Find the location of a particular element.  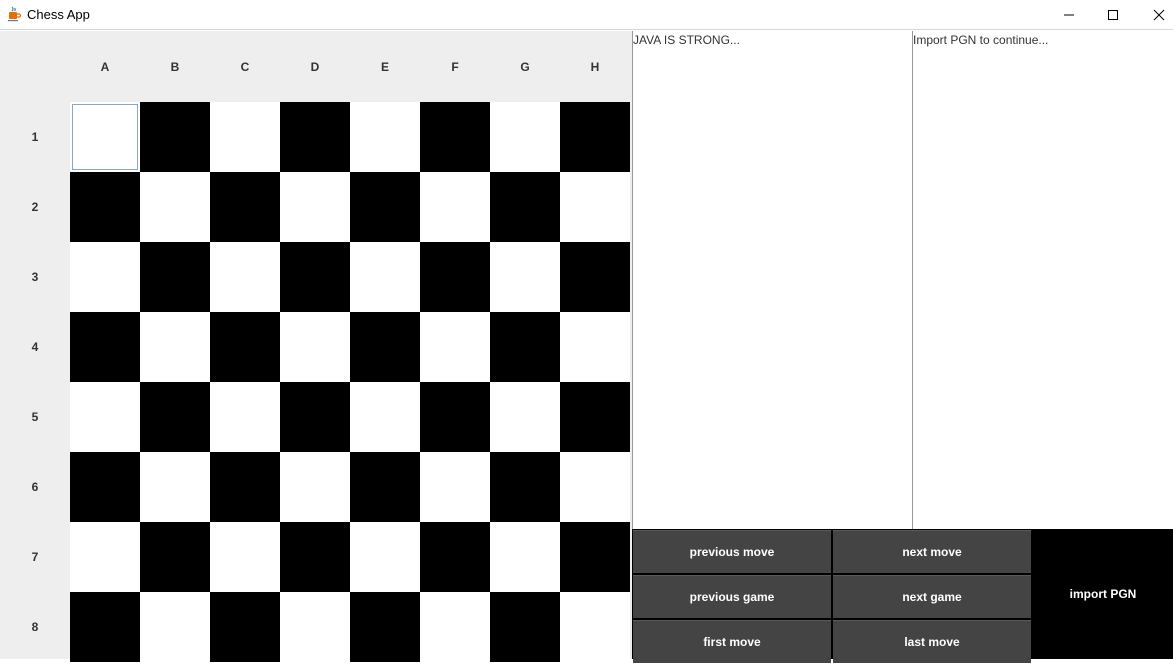

square-a4 is located at coordinates (105, 347).